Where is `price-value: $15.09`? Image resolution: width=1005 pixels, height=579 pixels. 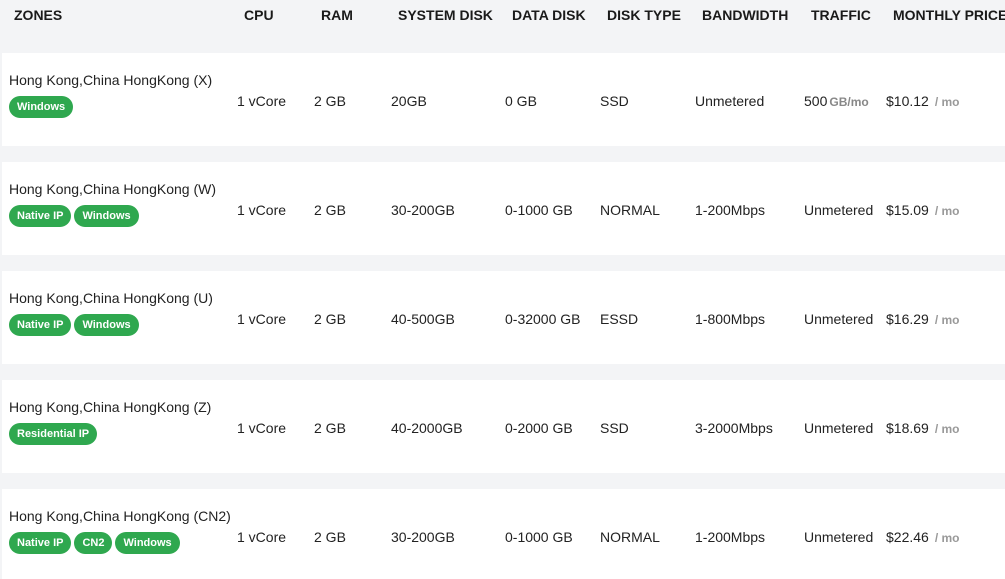
price-value: $15.09 is located at coordinates (907, 210).